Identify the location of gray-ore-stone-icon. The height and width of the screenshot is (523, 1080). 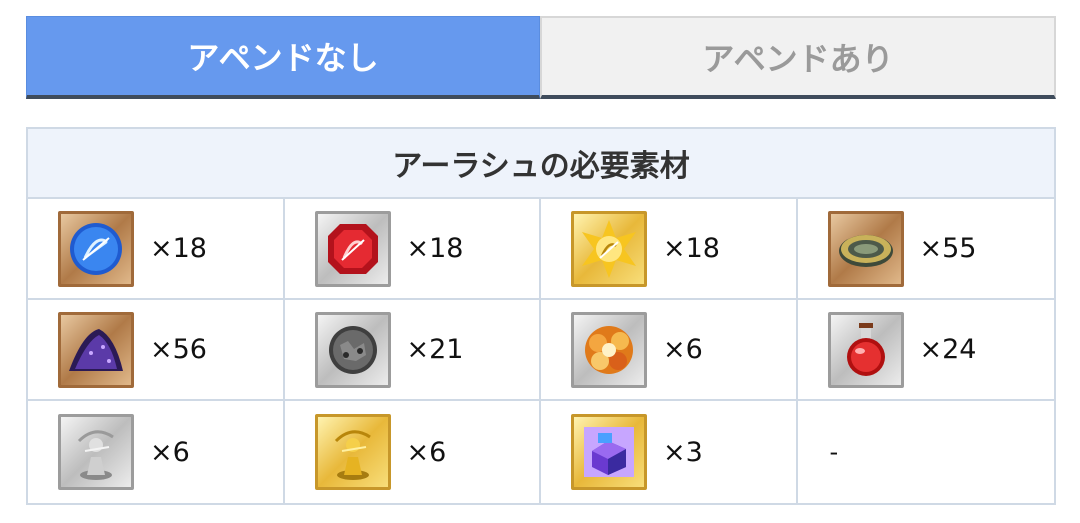
(352, 349).